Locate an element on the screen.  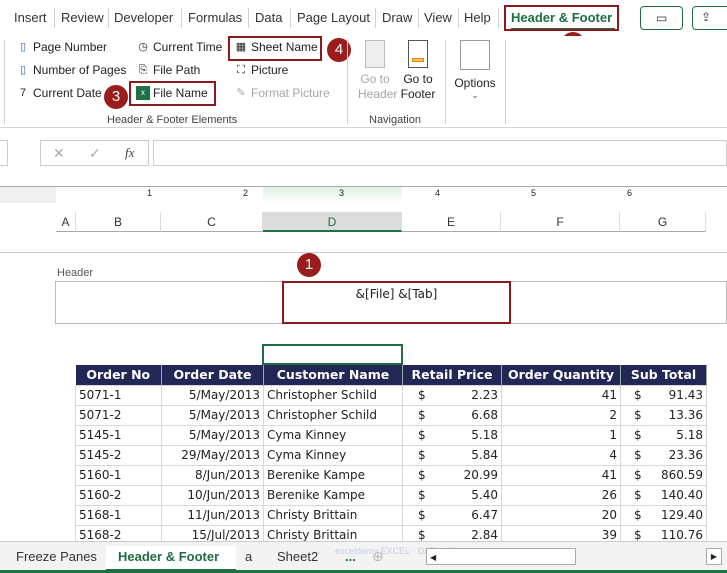
file-path-button: ⎘ File Path is located at coordinates (168, 70).